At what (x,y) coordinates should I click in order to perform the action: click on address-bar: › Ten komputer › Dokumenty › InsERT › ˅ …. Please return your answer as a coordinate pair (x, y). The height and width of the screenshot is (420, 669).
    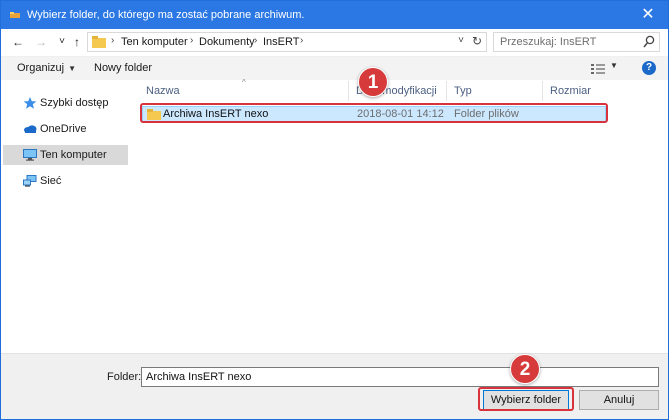
    Looking at the image, I should click on (287, 42).